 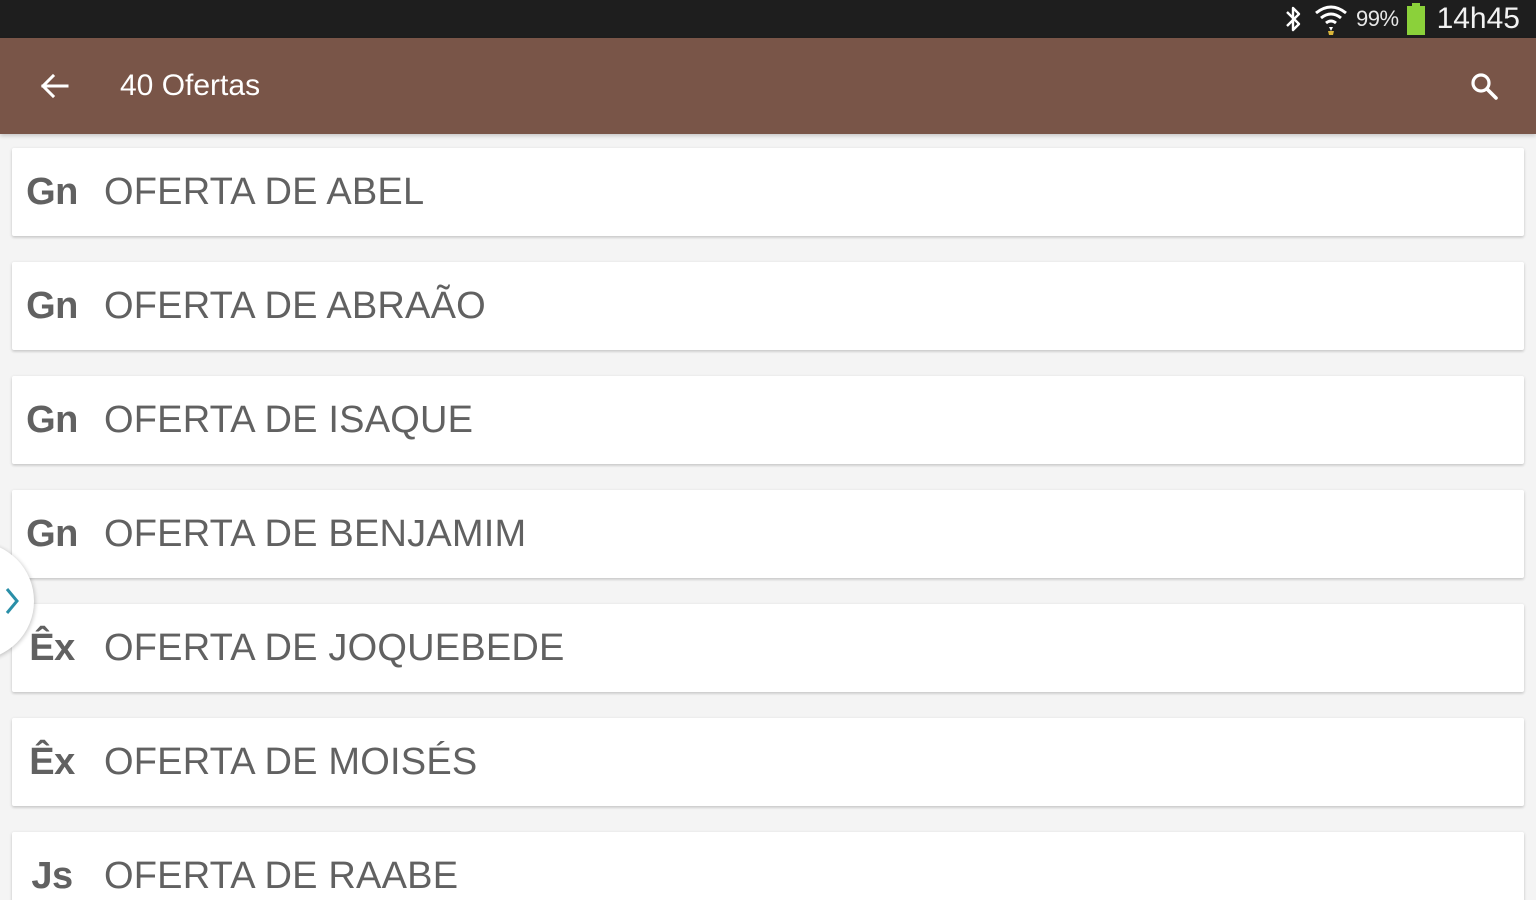 What do you see at coordinates (291, 761) in the screenshot?
I see `offer-title: OFERTA DE MOISÉS` at bounding box center [291, 761].